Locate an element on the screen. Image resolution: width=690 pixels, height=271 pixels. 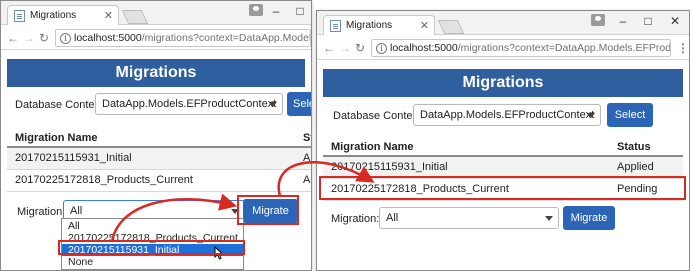
dropdown-option: 20170225172818_Products_Current is located at coordinates (152, 238).